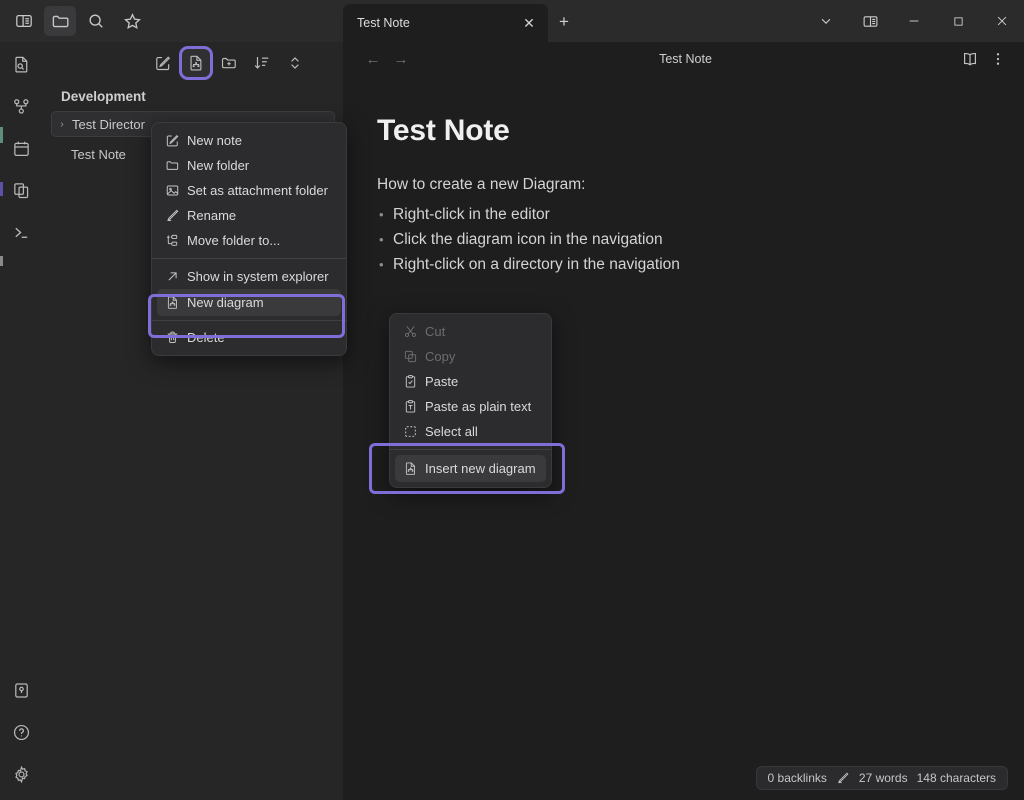 The width and height of the screenshot is (1024, 800). I want to click on trash-icon, so click(176, 337).